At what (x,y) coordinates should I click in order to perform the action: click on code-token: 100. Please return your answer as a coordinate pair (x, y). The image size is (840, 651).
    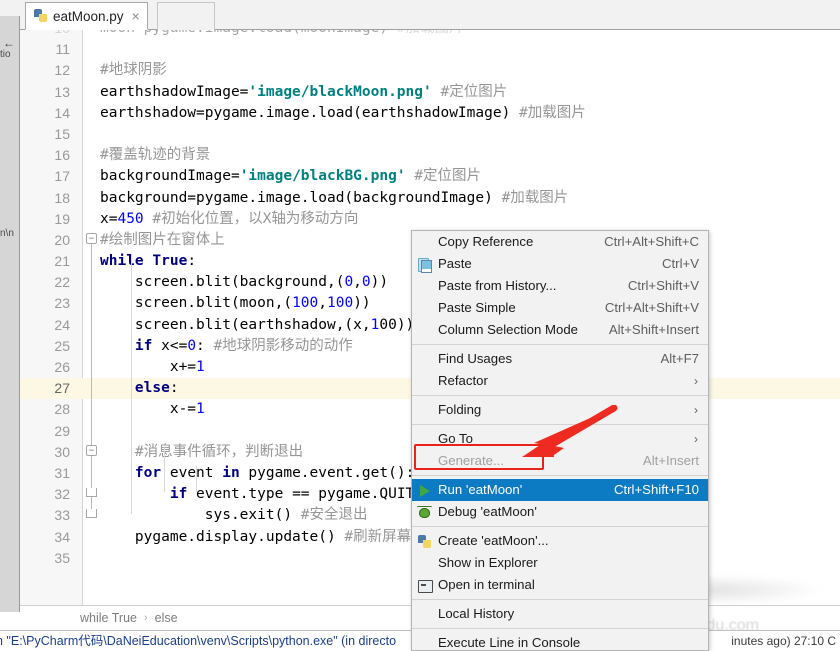
    Looking at the image, I should click on (340, 303).